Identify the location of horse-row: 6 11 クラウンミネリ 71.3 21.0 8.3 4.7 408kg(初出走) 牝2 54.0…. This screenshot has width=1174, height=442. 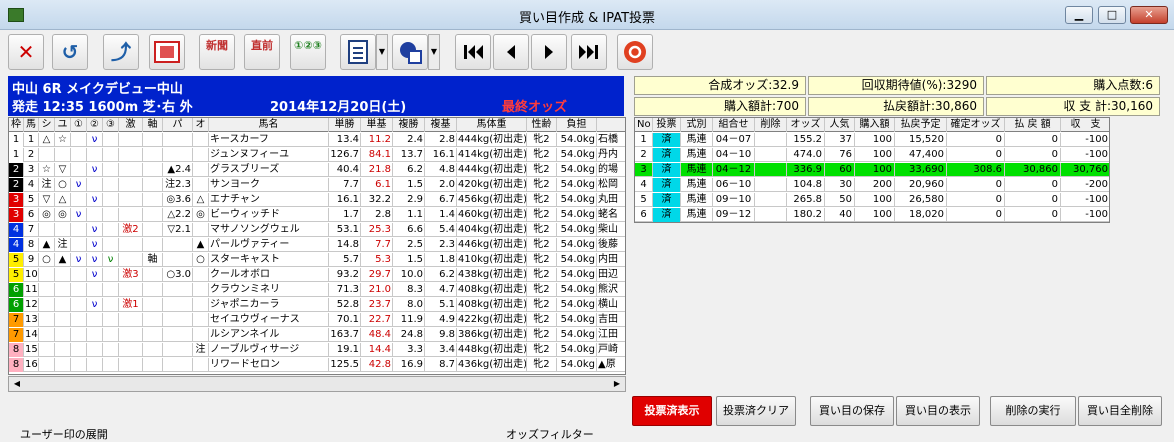
(317, 290).